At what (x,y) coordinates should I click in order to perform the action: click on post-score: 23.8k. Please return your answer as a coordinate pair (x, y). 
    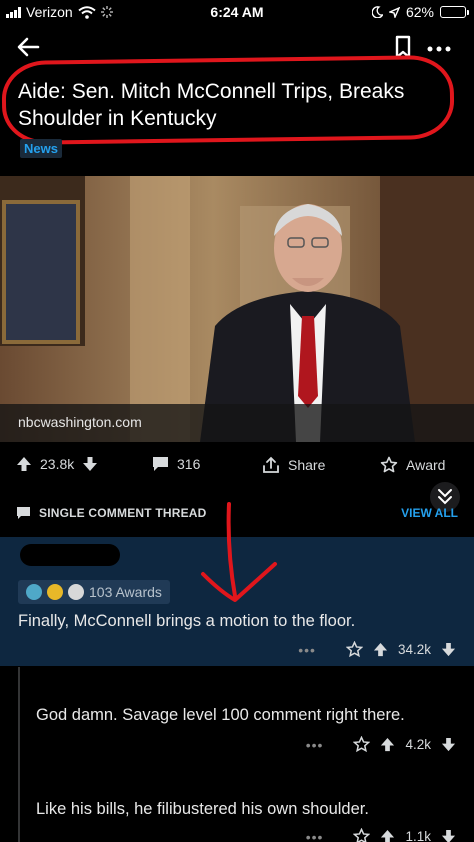
    Looking at the image, I should click on (57, 464).